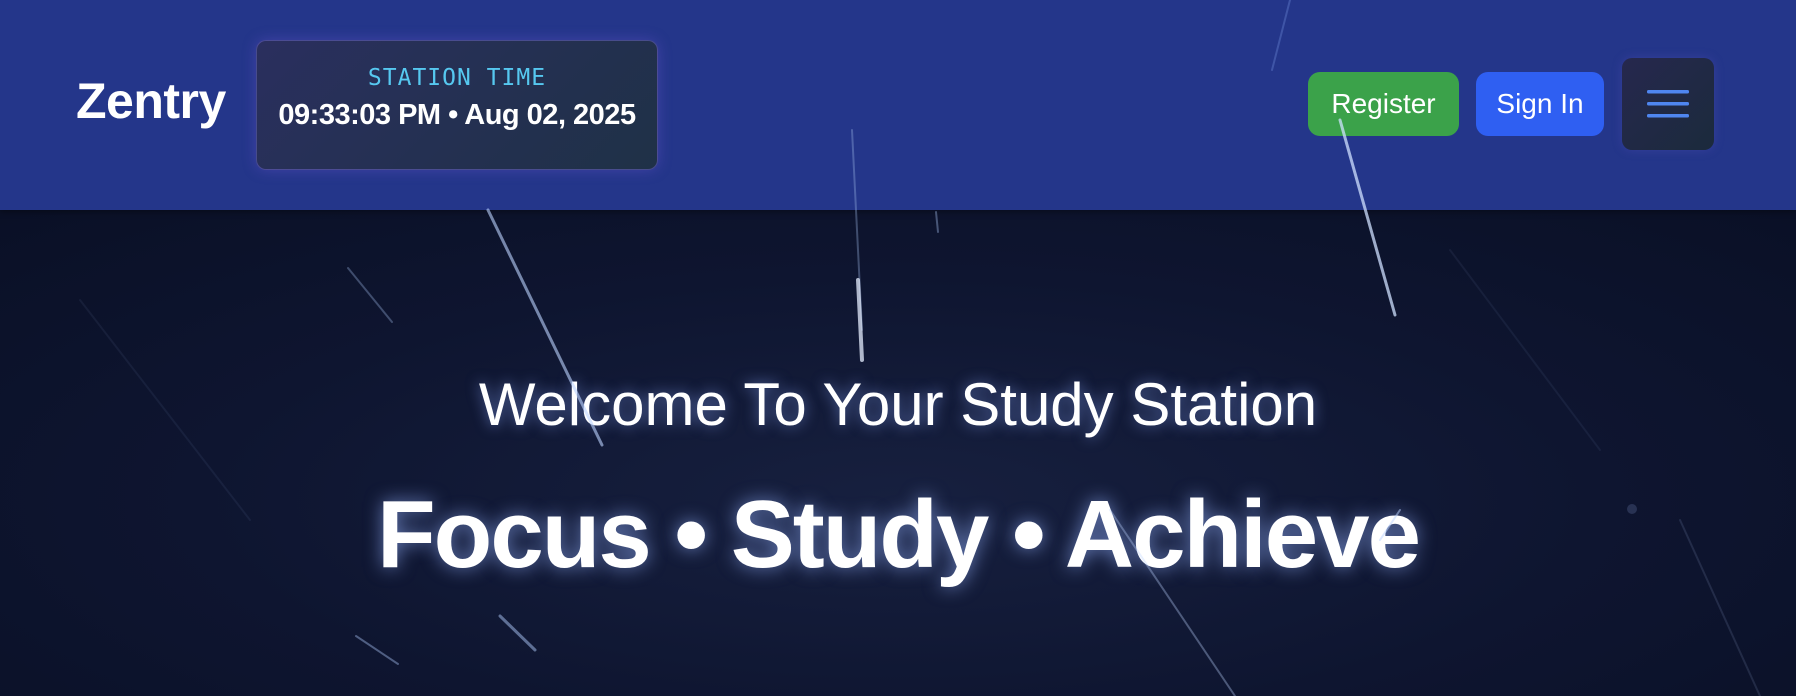 This screenshot has height=696, width=1796. Describe the element at coordinates (457, 115) in the screenshot. I see `station-time-value: 09:33:03 PM • Aug 02, 2025` at that location.